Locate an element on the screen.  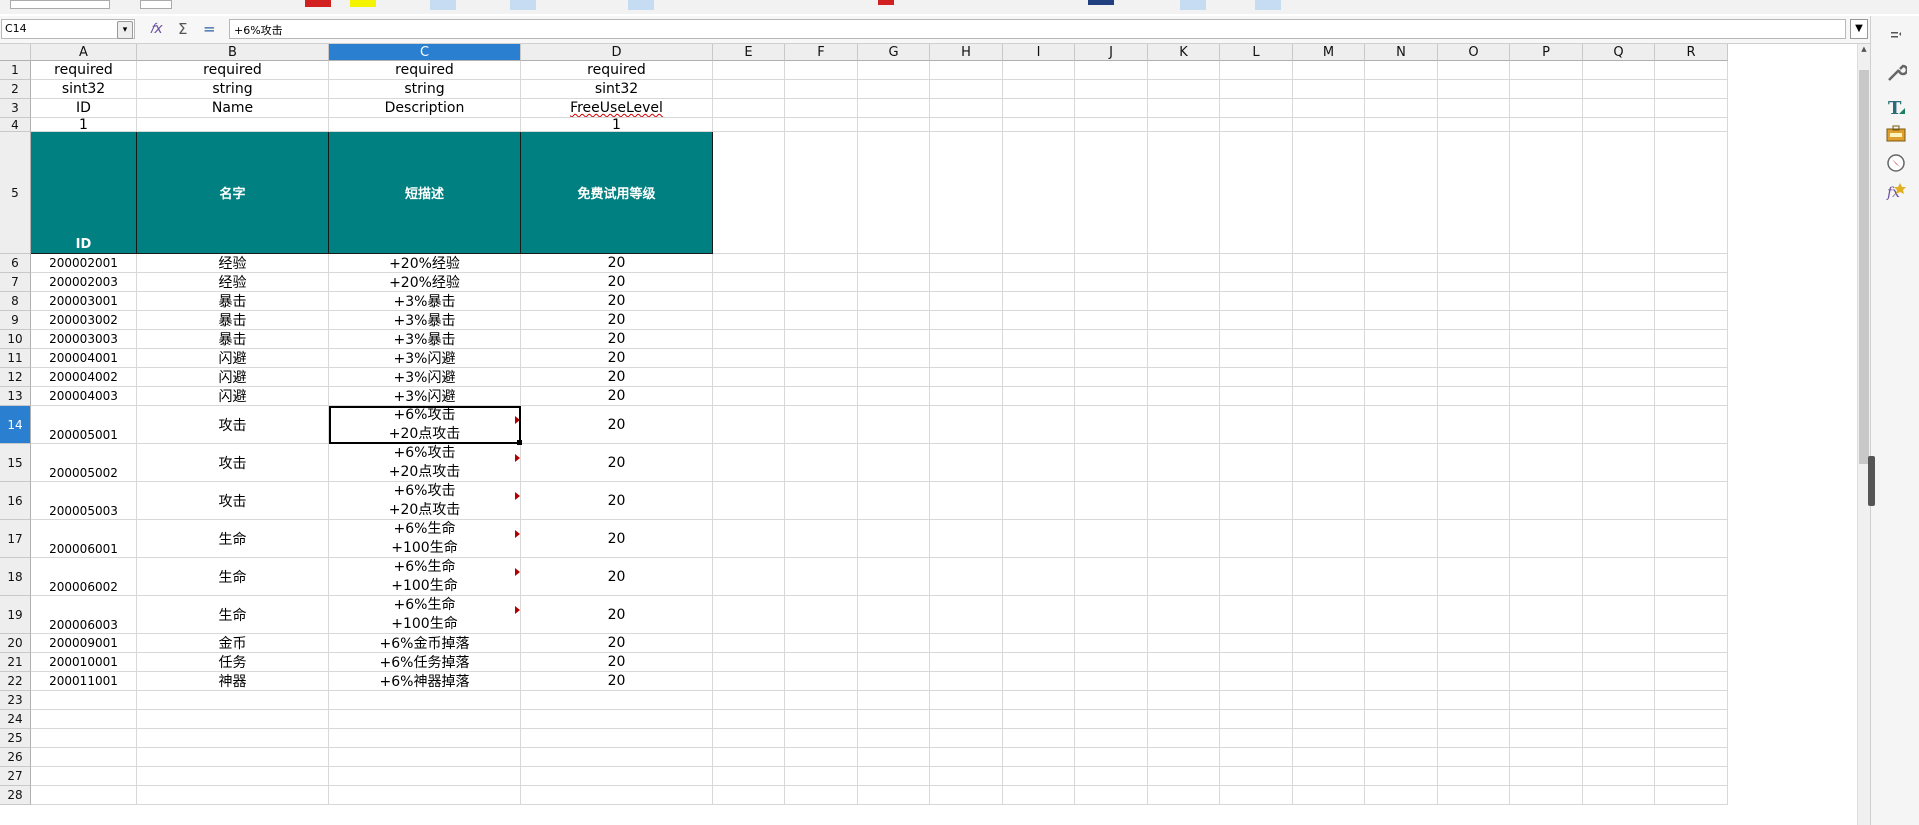
cell-c7: +20%经验 is located at coordinates (425, 282).